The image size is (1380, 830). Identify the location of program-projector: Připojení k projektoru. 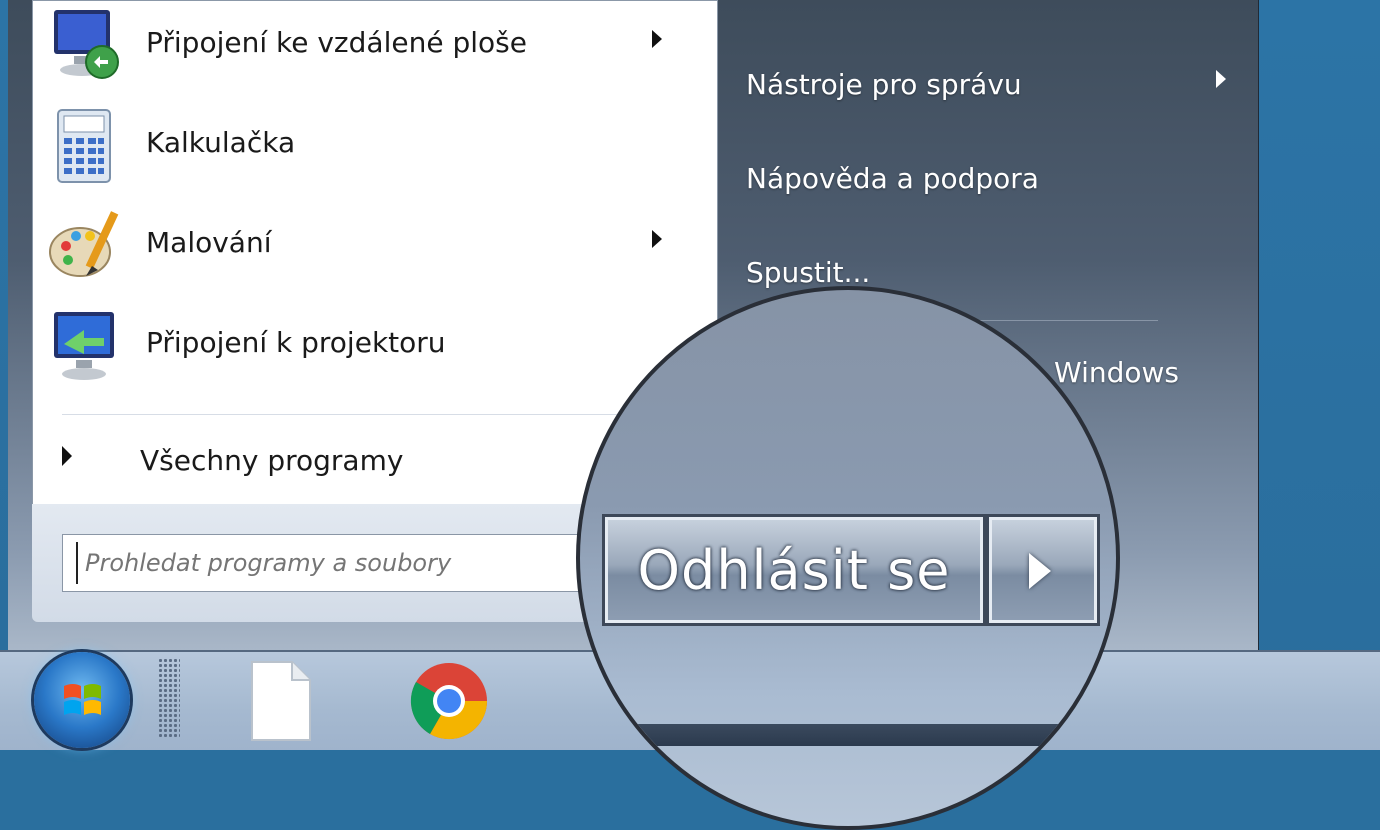
(375, 348).